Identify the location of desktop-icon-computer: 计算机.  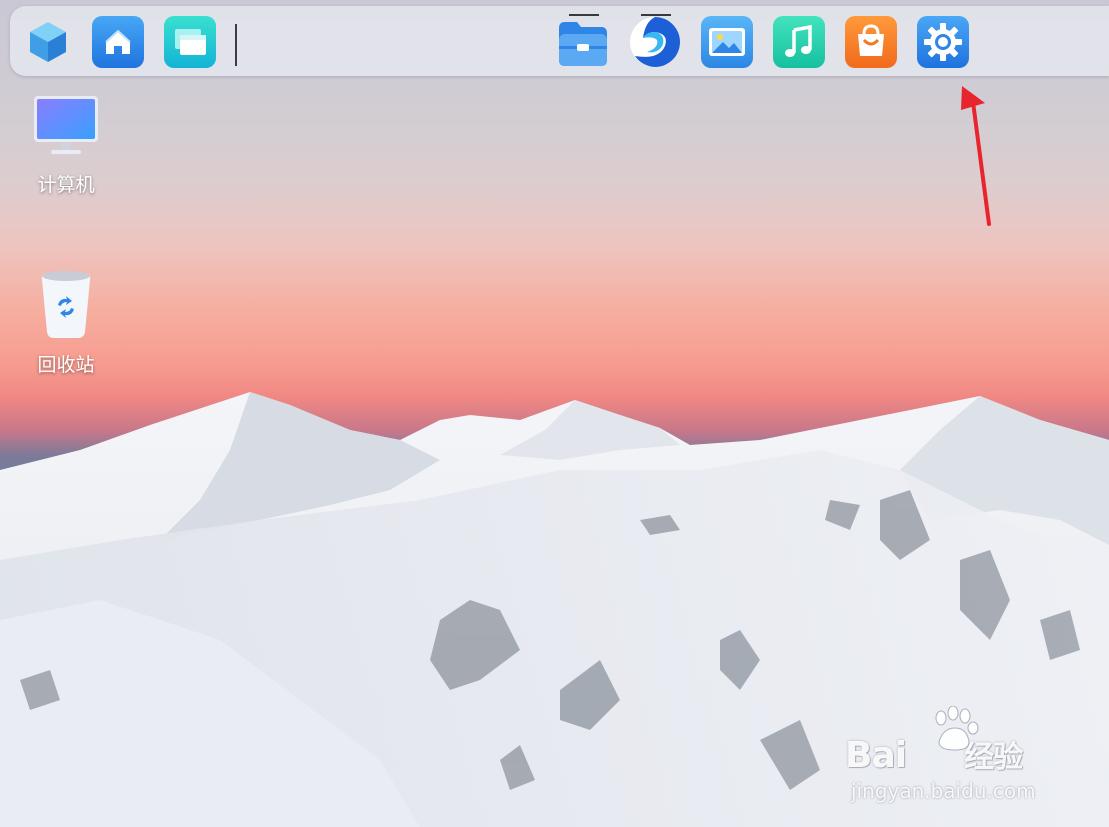
(66, 145).